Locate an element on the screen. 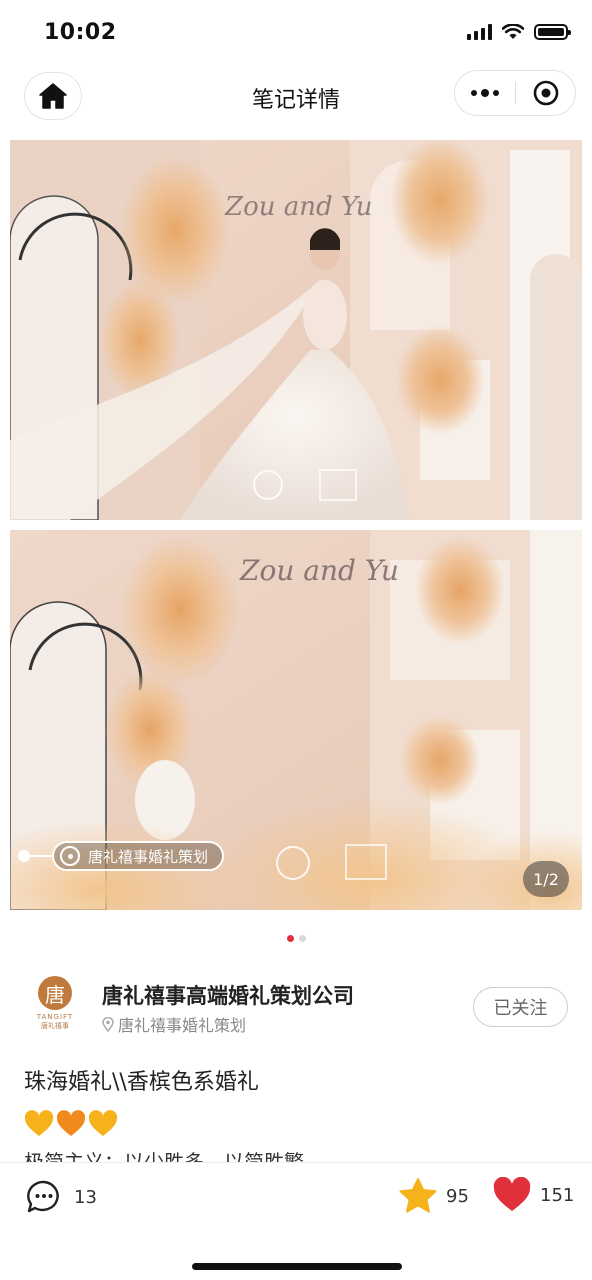 The image size is (592, 1280). heart-icon is located at coordinates (512, 1194).